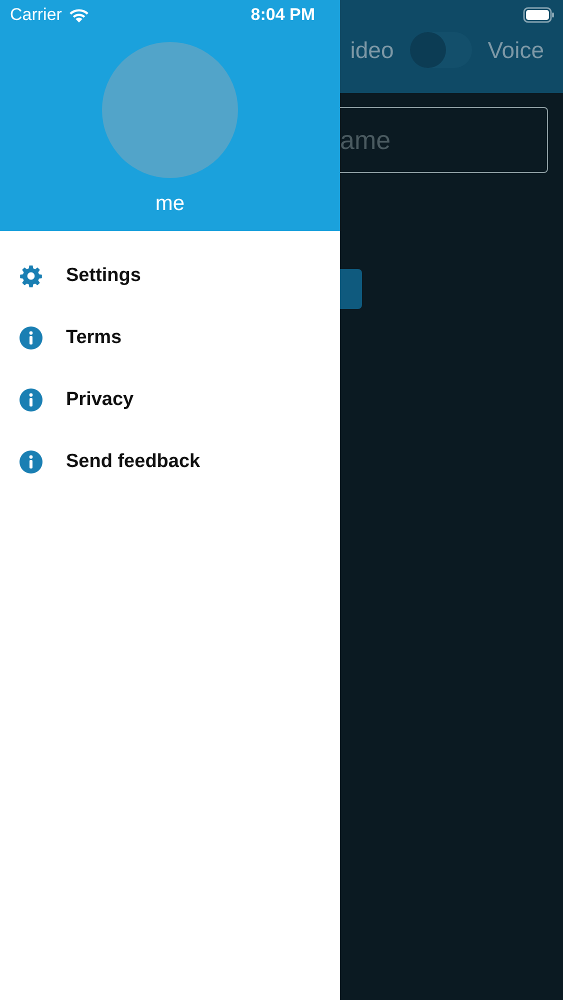 The width and height of the screenshot is (563, 1000). Describe the element at coordinates (282, 15) in the screenshot. I see `clock: 8:04 PM` at that location.